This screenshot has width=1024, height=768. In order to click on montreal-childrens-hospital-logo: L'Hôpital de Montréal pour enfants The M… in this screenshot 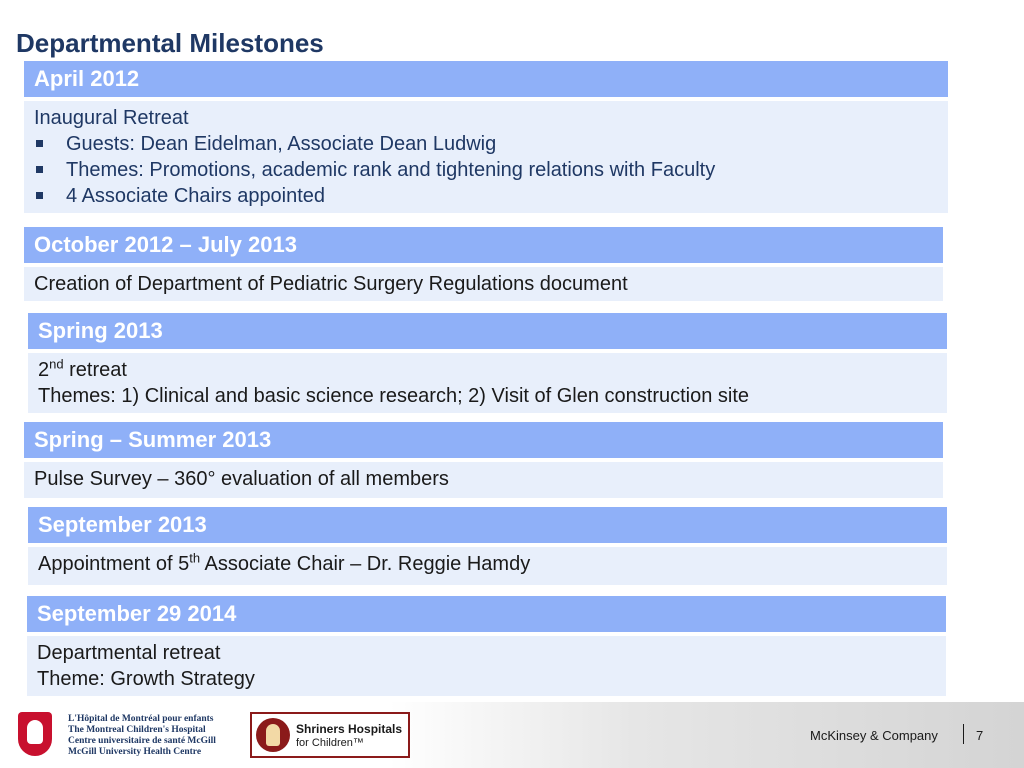, I will do `click(121, 736)`.